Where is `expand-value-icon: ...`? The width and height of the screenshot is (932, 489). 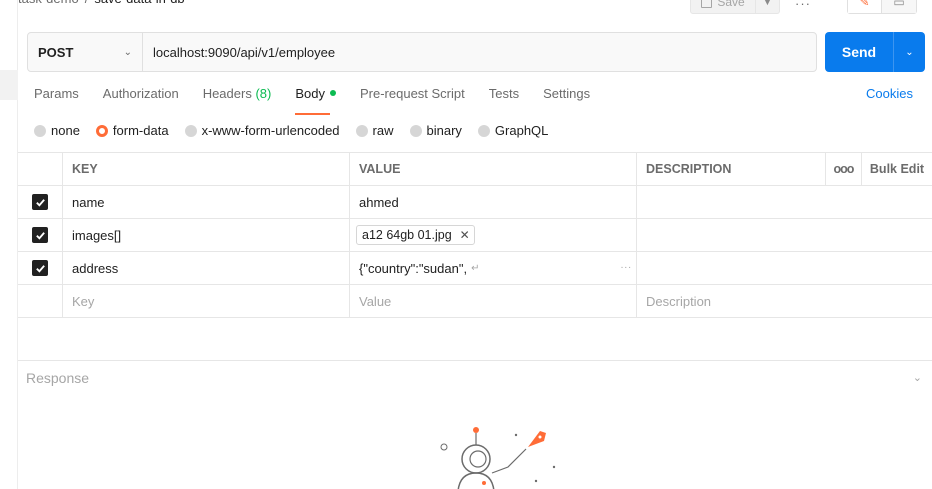 expand-value-icon: ... is located at coordinates (626, 265).